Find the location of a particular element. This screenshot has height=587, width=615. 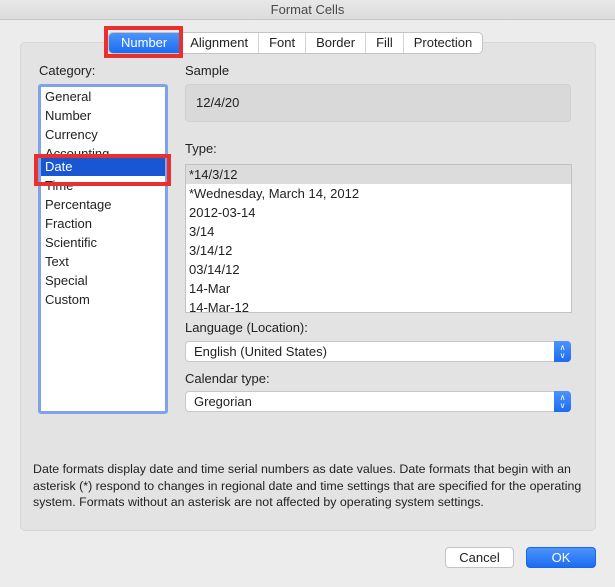

category-label: Category: is located at coordinates (67, 70).